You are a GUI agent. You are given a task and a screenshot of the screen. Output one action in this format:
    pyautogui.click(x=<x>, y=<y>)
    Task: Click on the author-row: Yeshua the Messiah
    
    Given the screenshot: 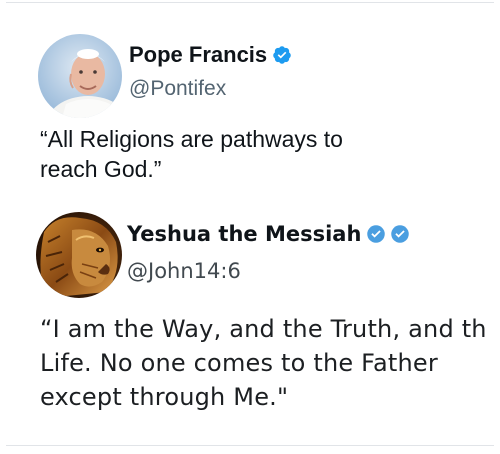 What is the action you would take?
    pyautogui.click(x=268, y=234)
    